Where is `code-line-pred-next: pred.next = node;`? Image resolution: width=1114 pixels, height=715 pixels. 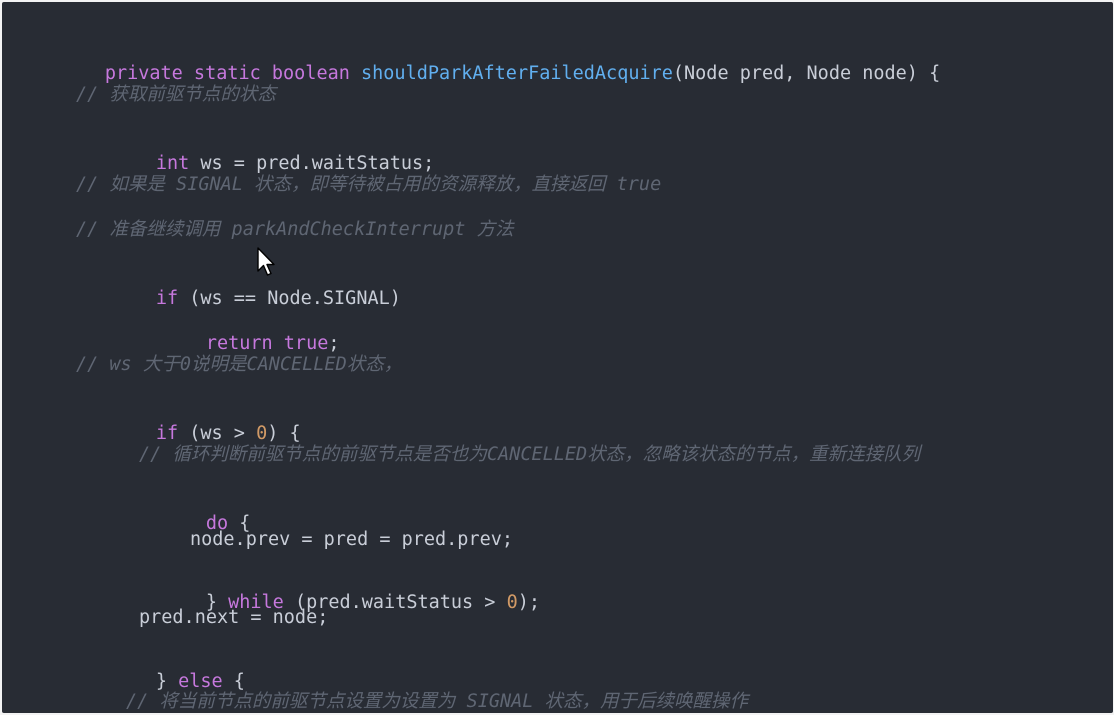 code-line-pred-next: pred.next = node; is located at coordinates (234, 617).